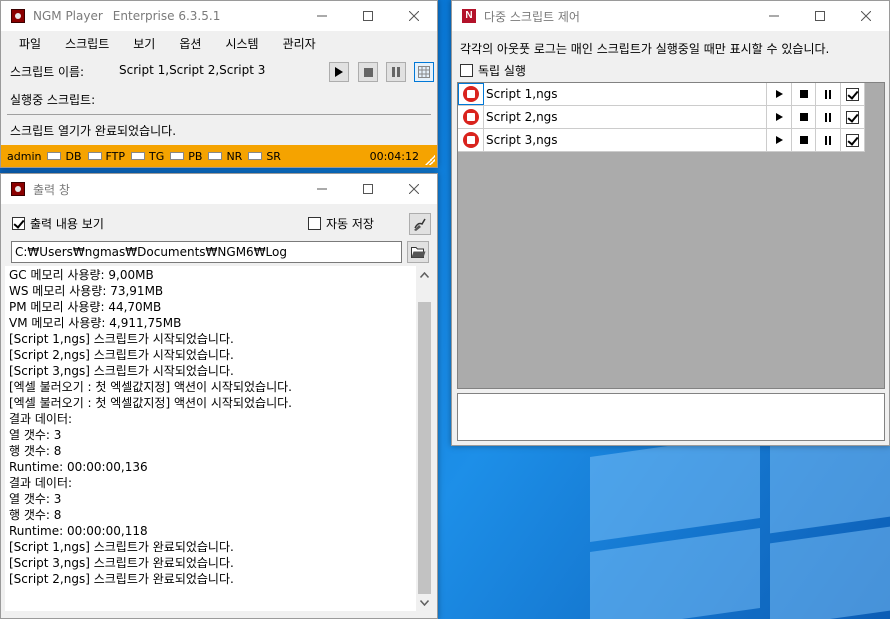  Describe the element at coordinates (87, 43) in the screenshot. I see `menu-script: 스크립트` at that location.